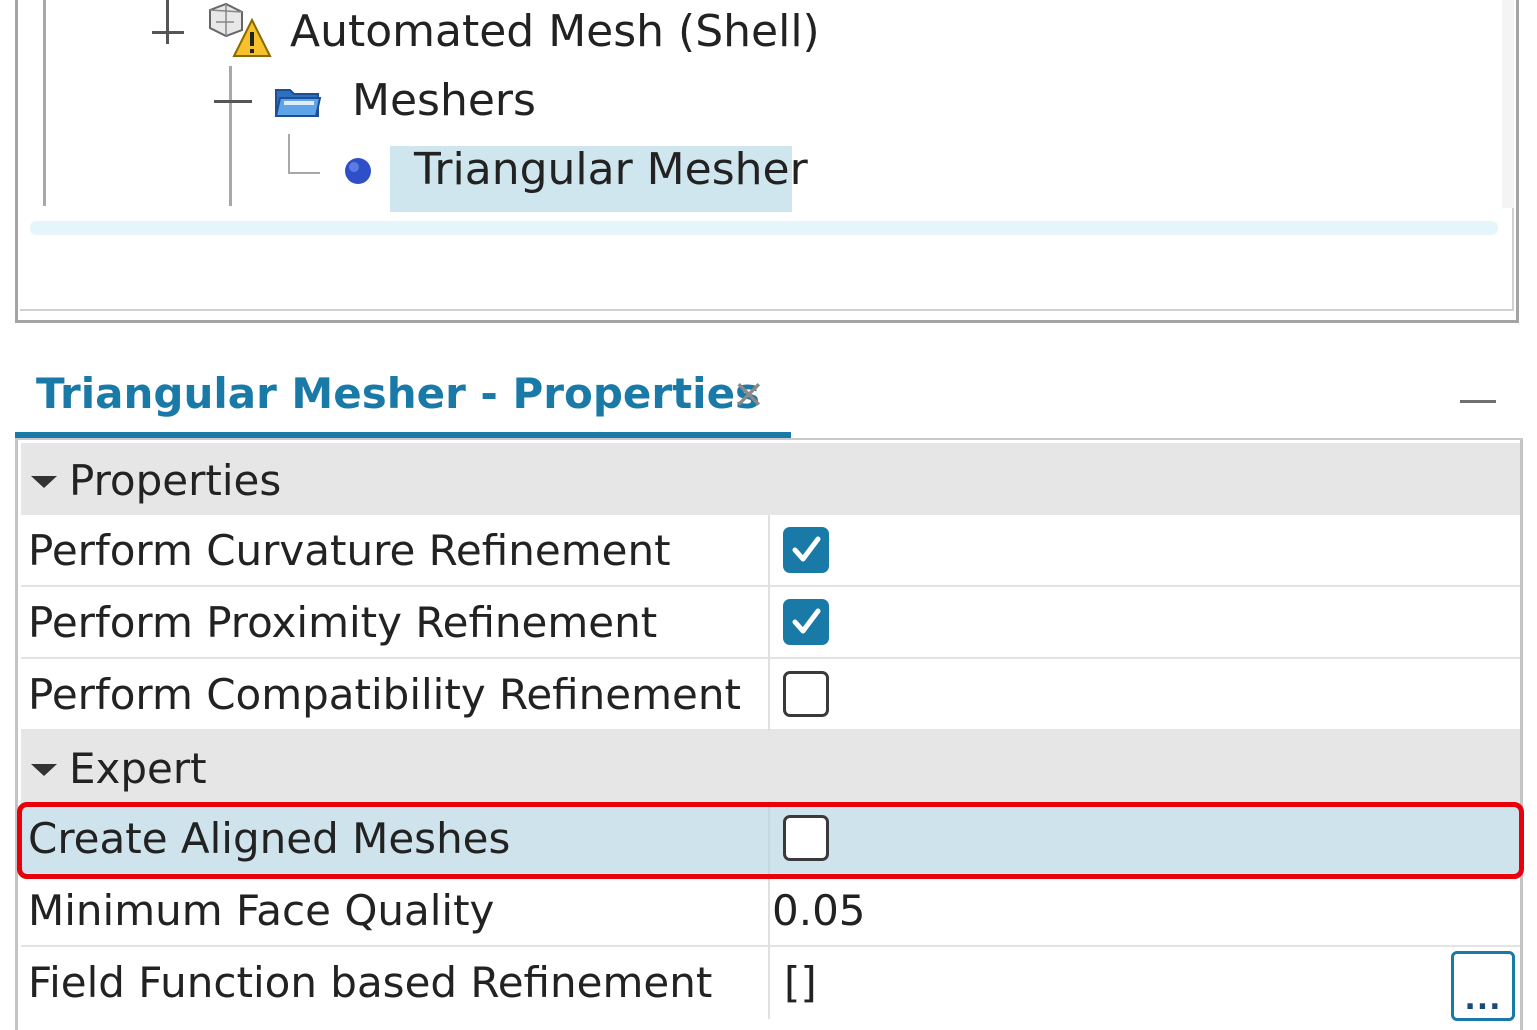 This screenshot has height=1030, width=1537. Describe the element at coordinates (819, 911) in the screenshot. I see `minimum-face-quality-value: 0.05` at that location.